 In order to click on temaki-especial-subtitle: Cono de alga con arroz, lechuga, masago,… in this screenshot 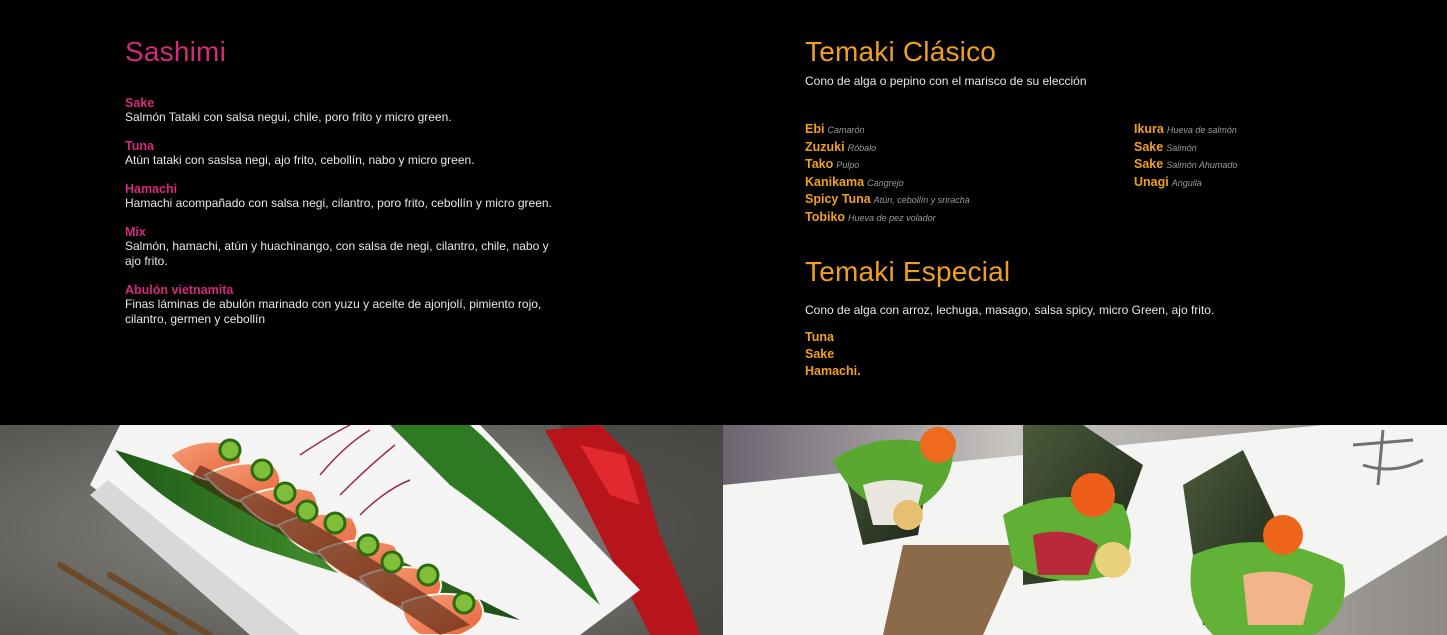, I will do `click(1010, 310)`.